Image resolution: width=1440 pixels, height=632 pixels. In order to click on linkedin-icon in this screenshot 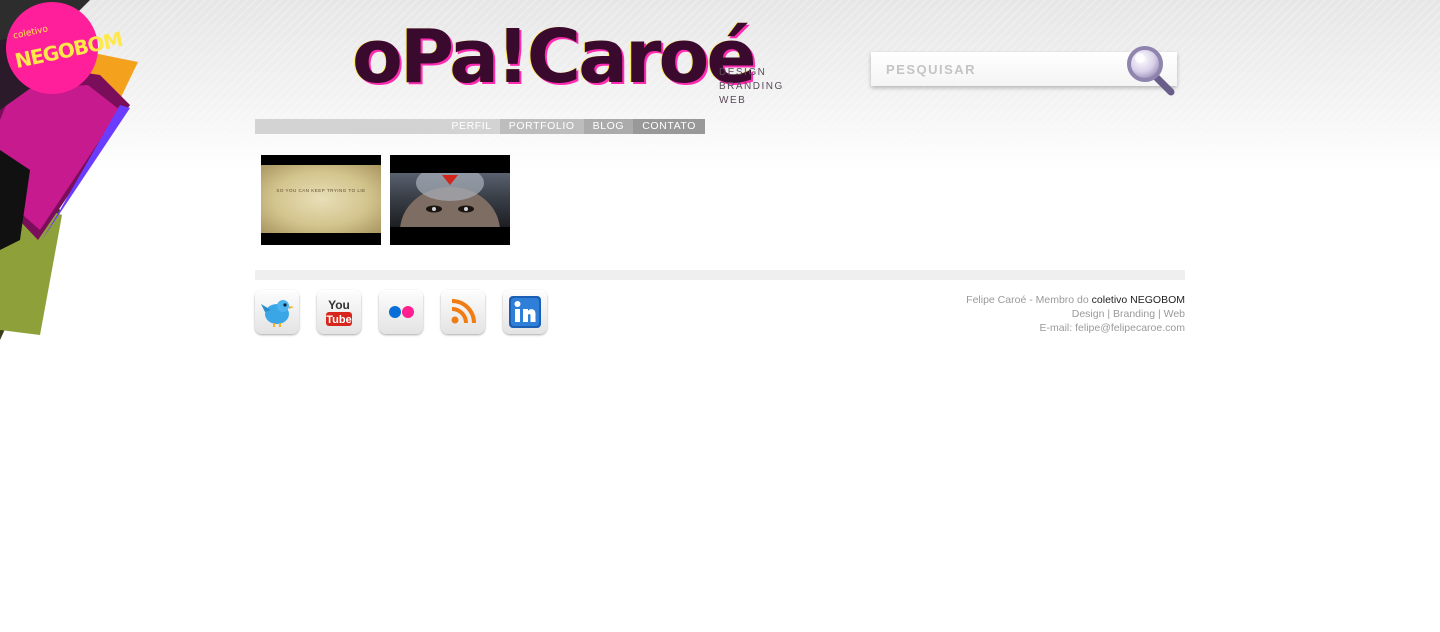, I will do `click(525, 312)`.